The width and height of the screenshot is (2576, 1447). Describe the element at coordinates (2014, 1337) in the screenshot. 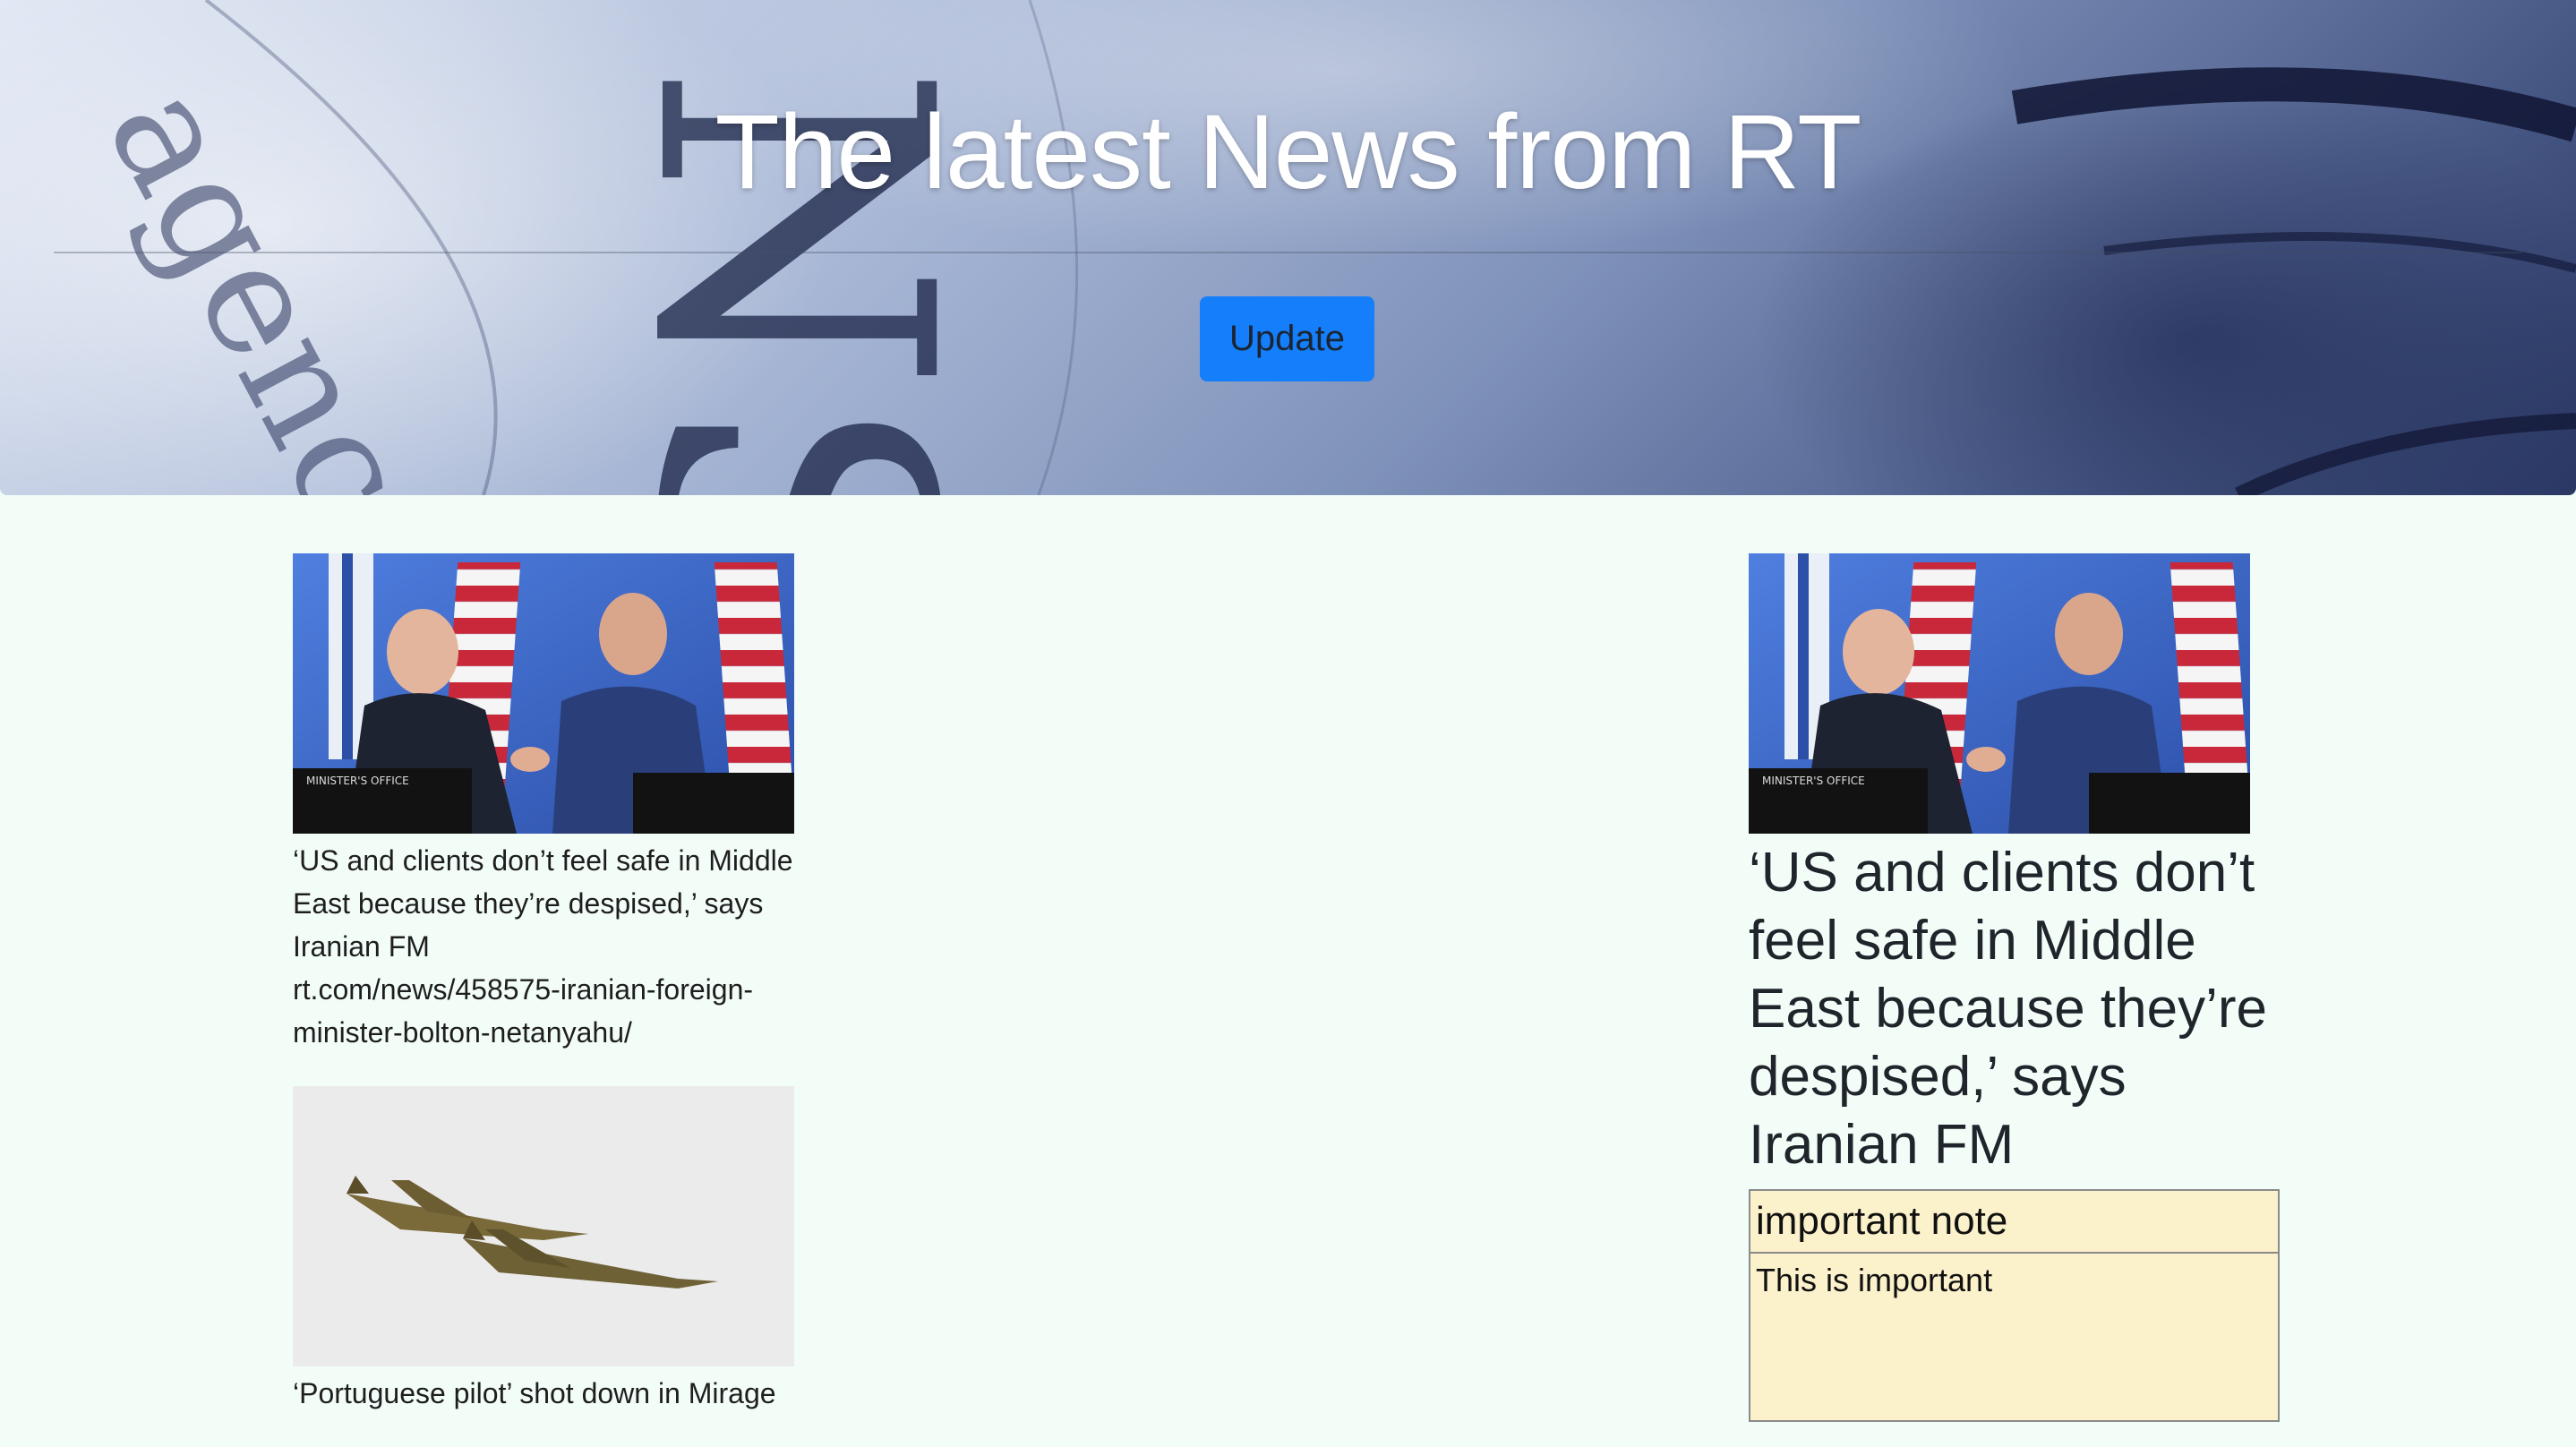

I see `note-body-textarea: This is important` at that location.